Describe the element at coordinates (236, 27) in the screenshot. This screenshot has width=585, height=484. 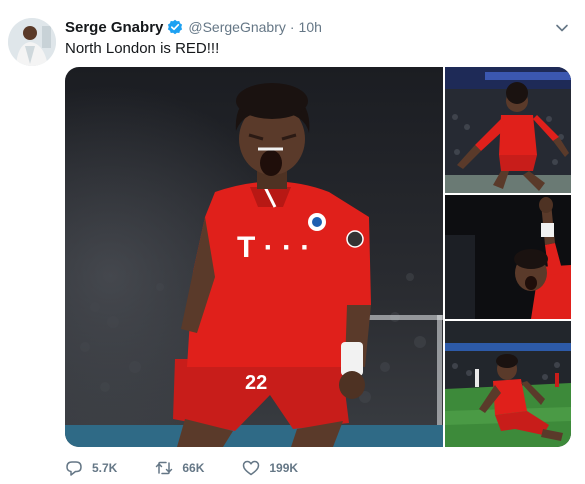
I see `author-handle: @SergeGnabry` at that location.